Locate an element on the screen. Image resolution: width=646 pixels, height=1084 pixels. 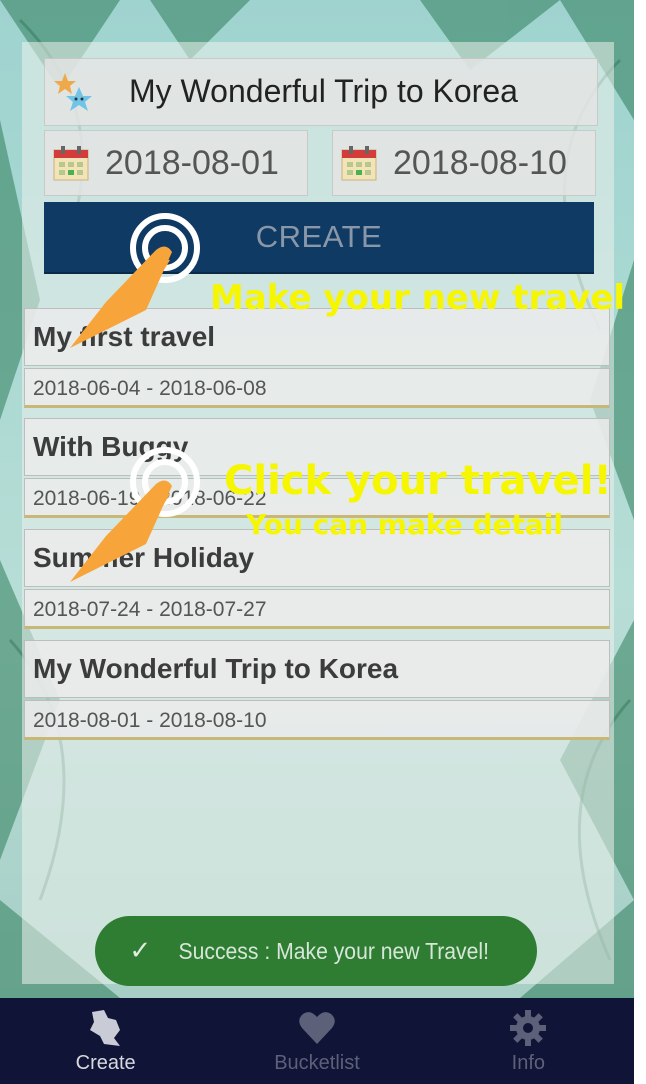
stars-icon is located at coordinates (73, 92).